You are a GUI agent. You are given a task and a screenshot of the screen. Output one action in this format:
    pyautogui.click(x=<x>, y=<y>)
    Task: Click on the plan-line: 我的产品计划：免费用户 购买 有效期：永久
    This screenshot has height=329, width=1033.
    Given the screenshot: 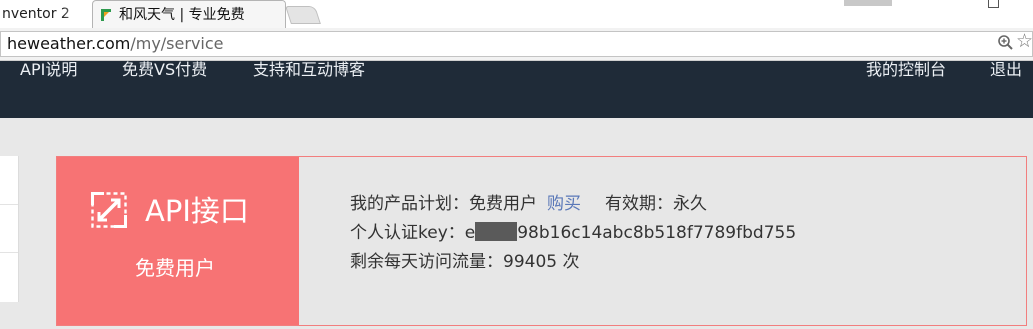 What is the action you would take?
    pyautogui.click(x=528, y=204)
    